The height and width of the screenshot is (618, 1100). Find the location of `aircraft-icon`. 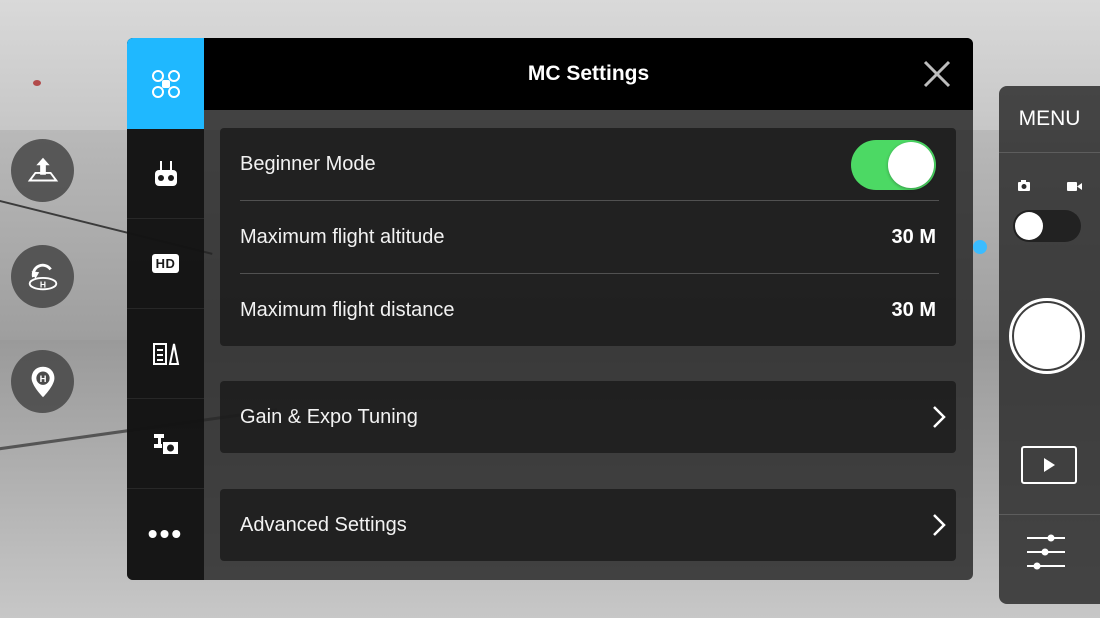

aircraft-icon is located at coordinates (165, 83).